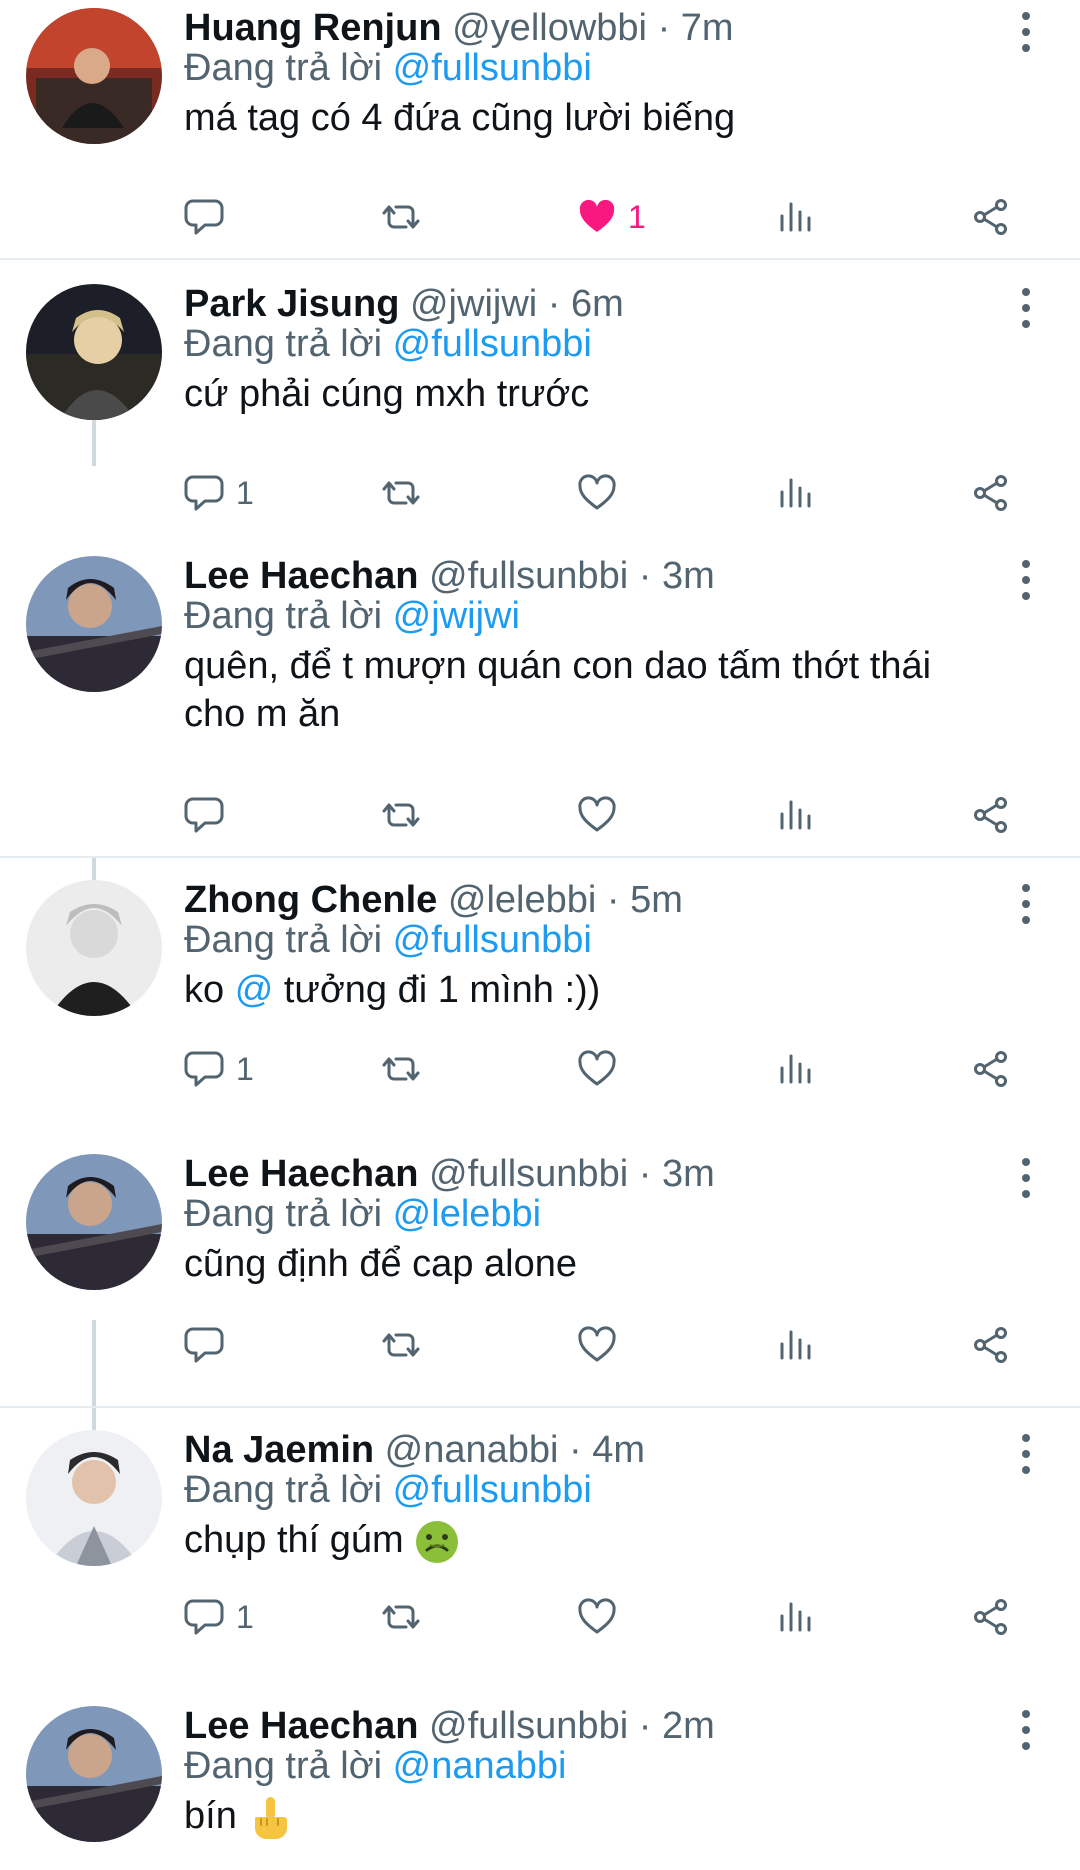 The image size is (1080, 1870). I want to click on share-icon, so click(990, 1617).